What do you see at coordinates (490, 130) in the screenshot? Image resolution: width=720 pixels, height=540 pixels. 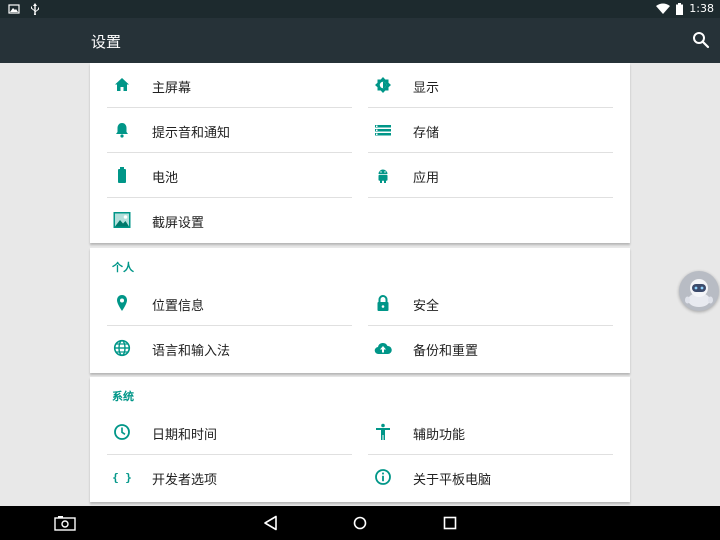 I see `settings-item-storage: 存储` at bounding box center [490, 130].